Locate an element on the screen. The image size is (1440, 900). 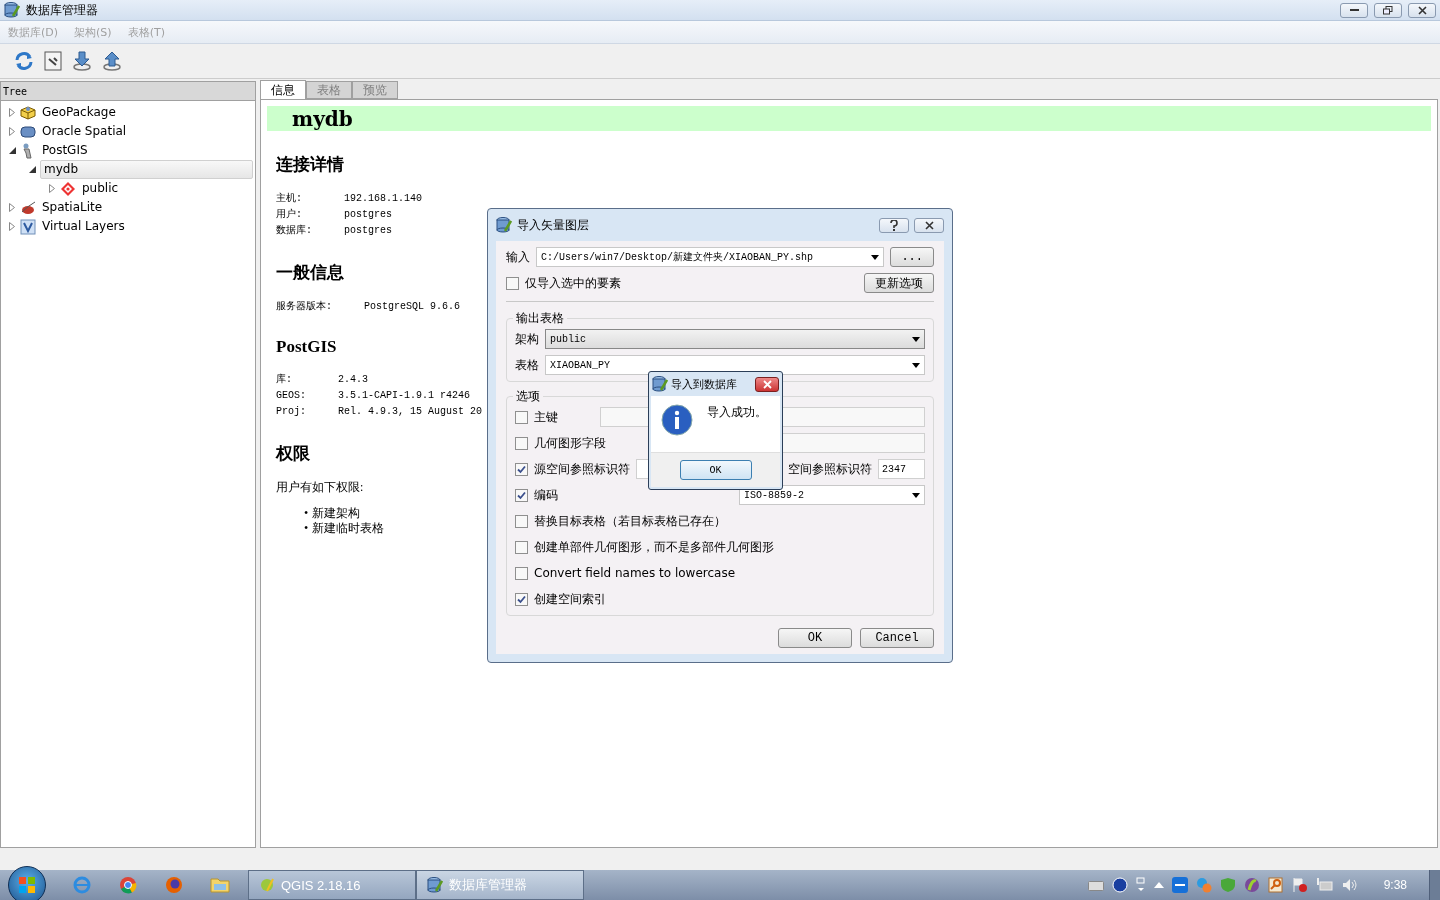
window-title: 数据库管理器 is located at coordinates (62, 10).